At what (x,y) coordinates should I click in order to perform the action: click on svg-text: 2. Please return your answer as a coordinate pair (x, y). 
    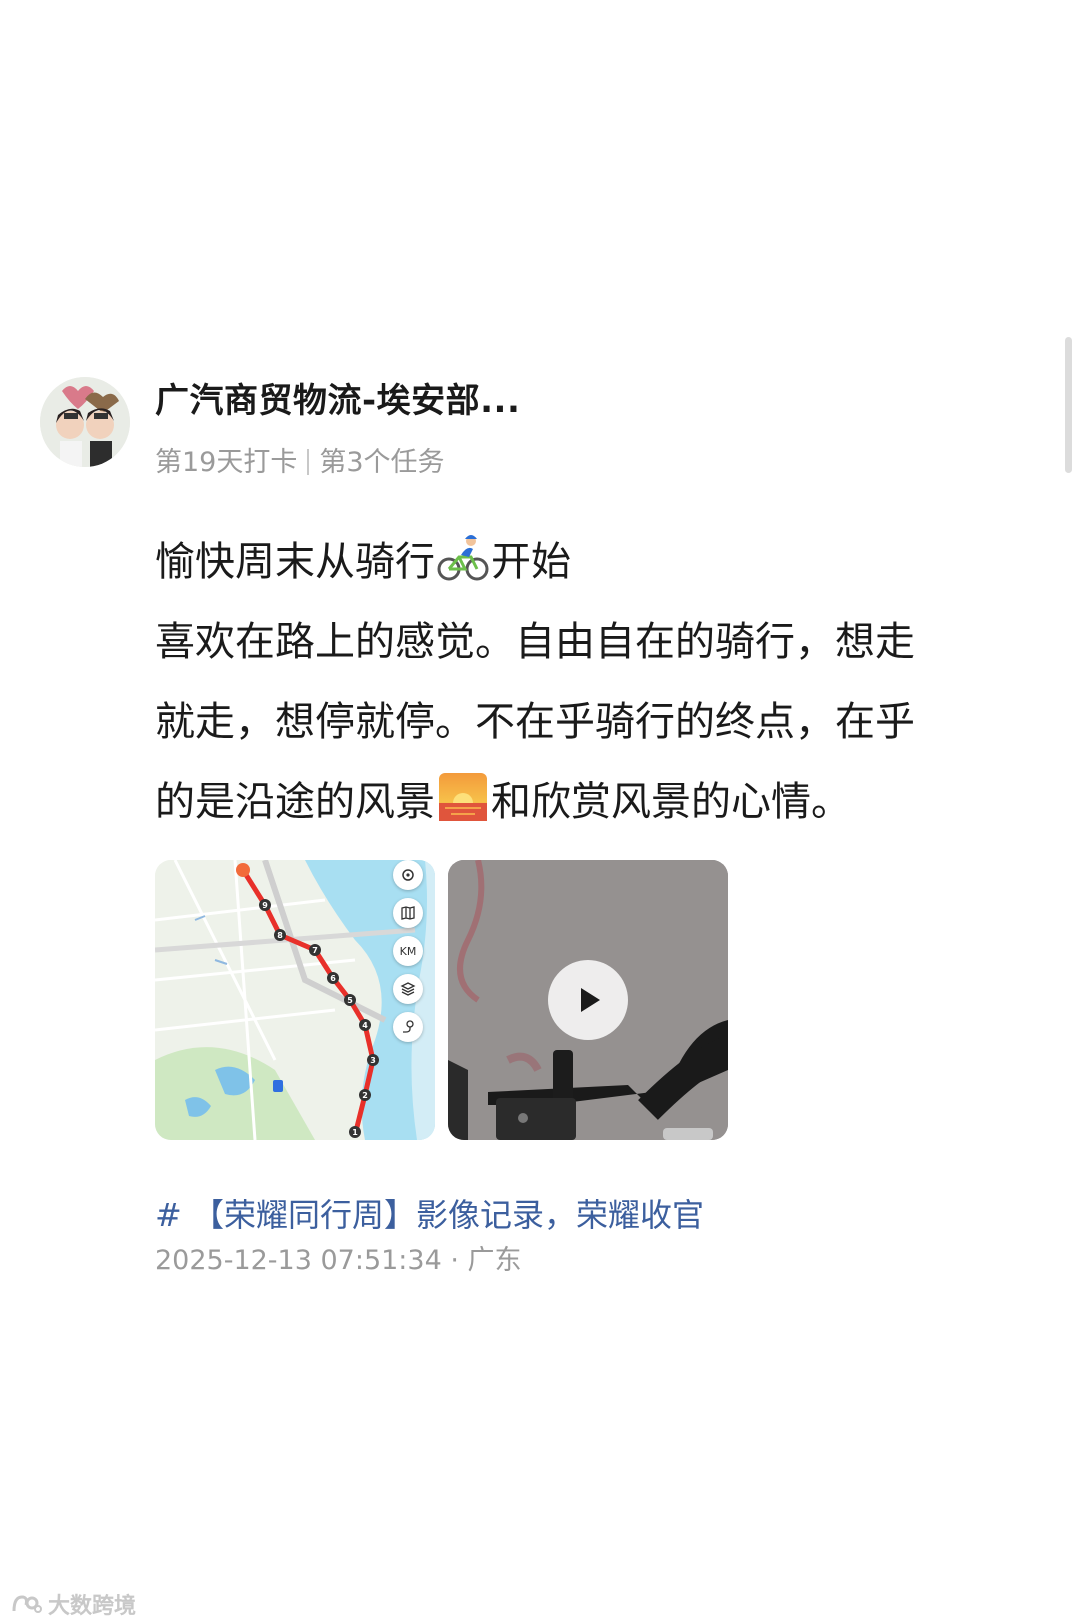
    Looking at the image, I should click on (365, 1095).